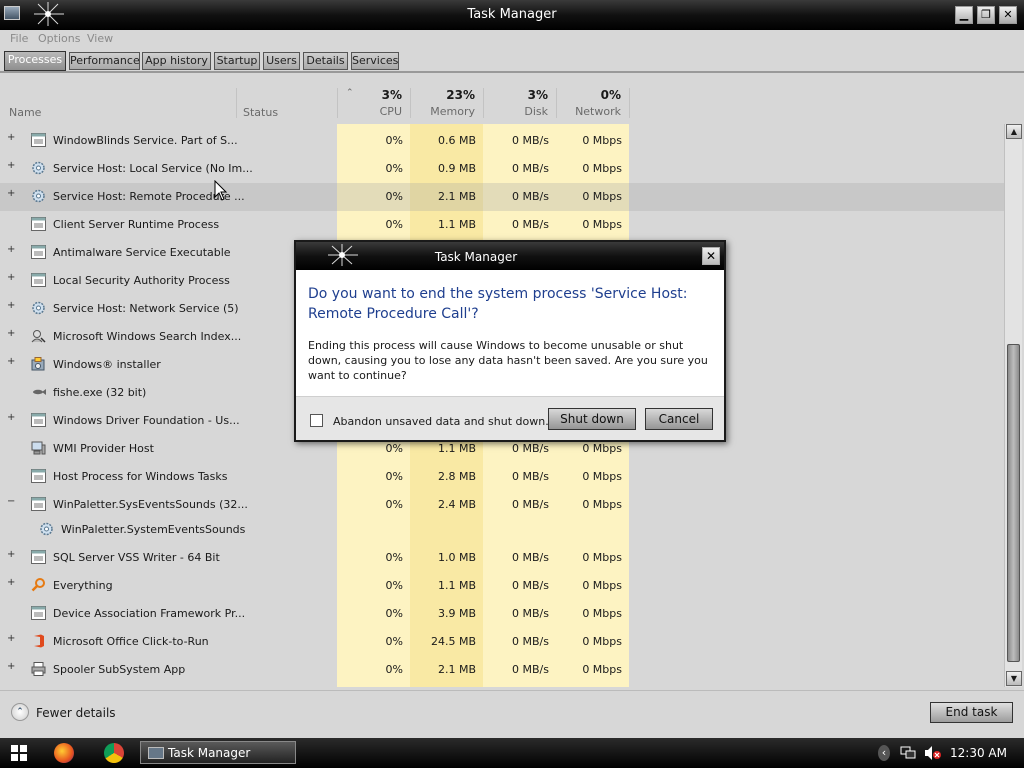  What do you see at coordinates (295, 104) in the screenshot?
I see `column-status: Status ⌃` at bounding box center [295, 104].